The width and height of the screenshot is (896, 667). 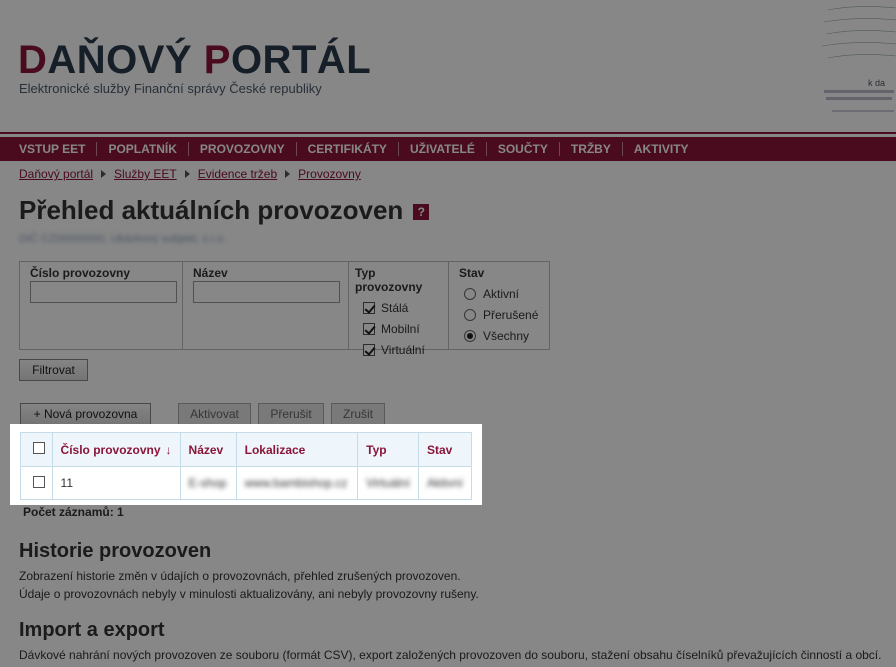 I want to click on filter-name-label: Název, so click(x=210, y=273).